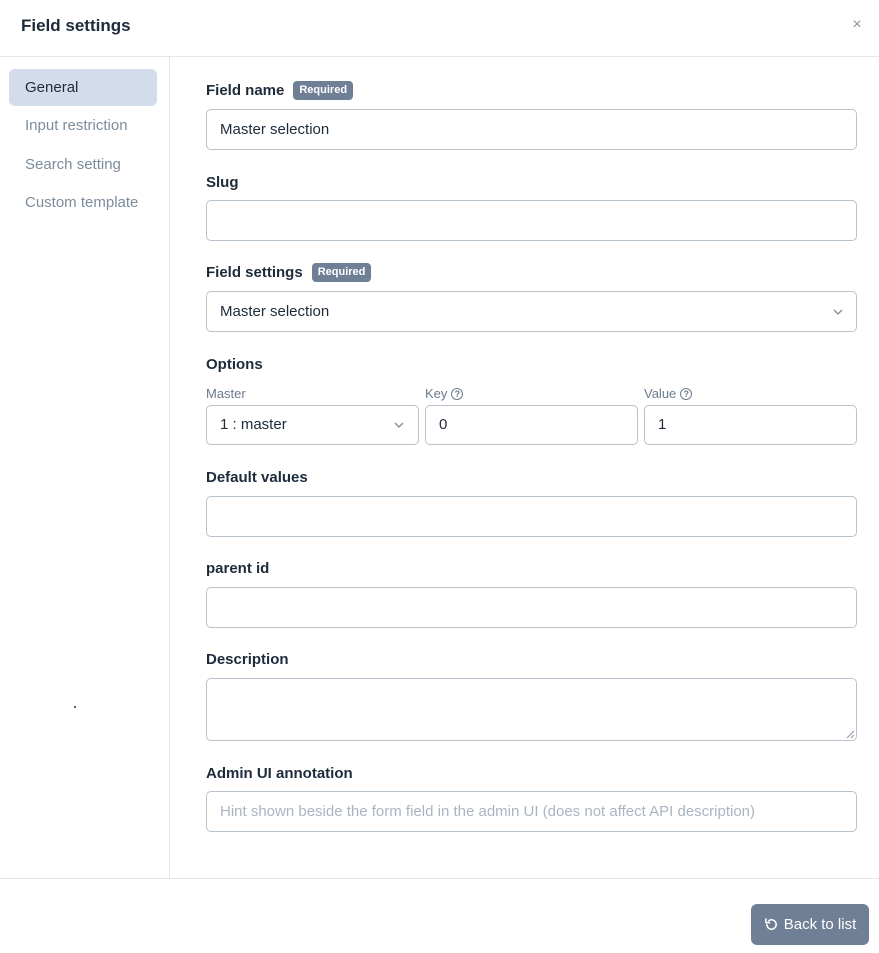 The image size is (879, 953). Describe the element at coordinates (531, 516) in the screenshot. I see `default-values-input` at that location.